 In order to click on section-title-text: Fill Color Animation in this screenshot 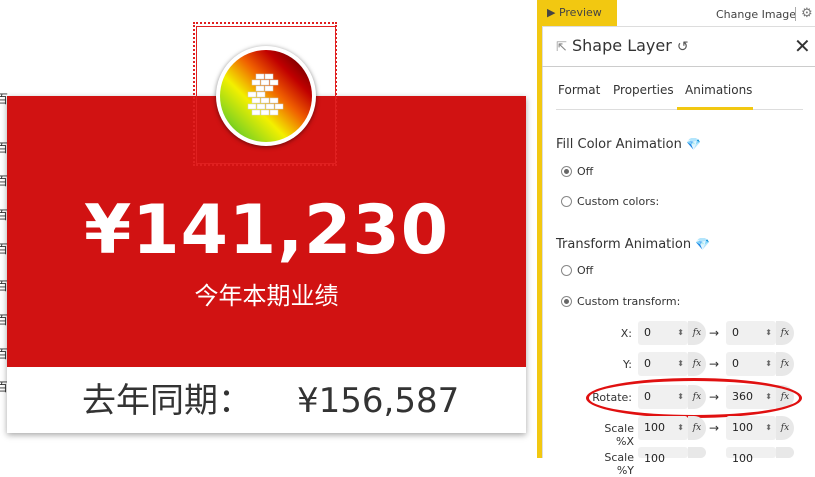, I will do `click(619, 144)`.